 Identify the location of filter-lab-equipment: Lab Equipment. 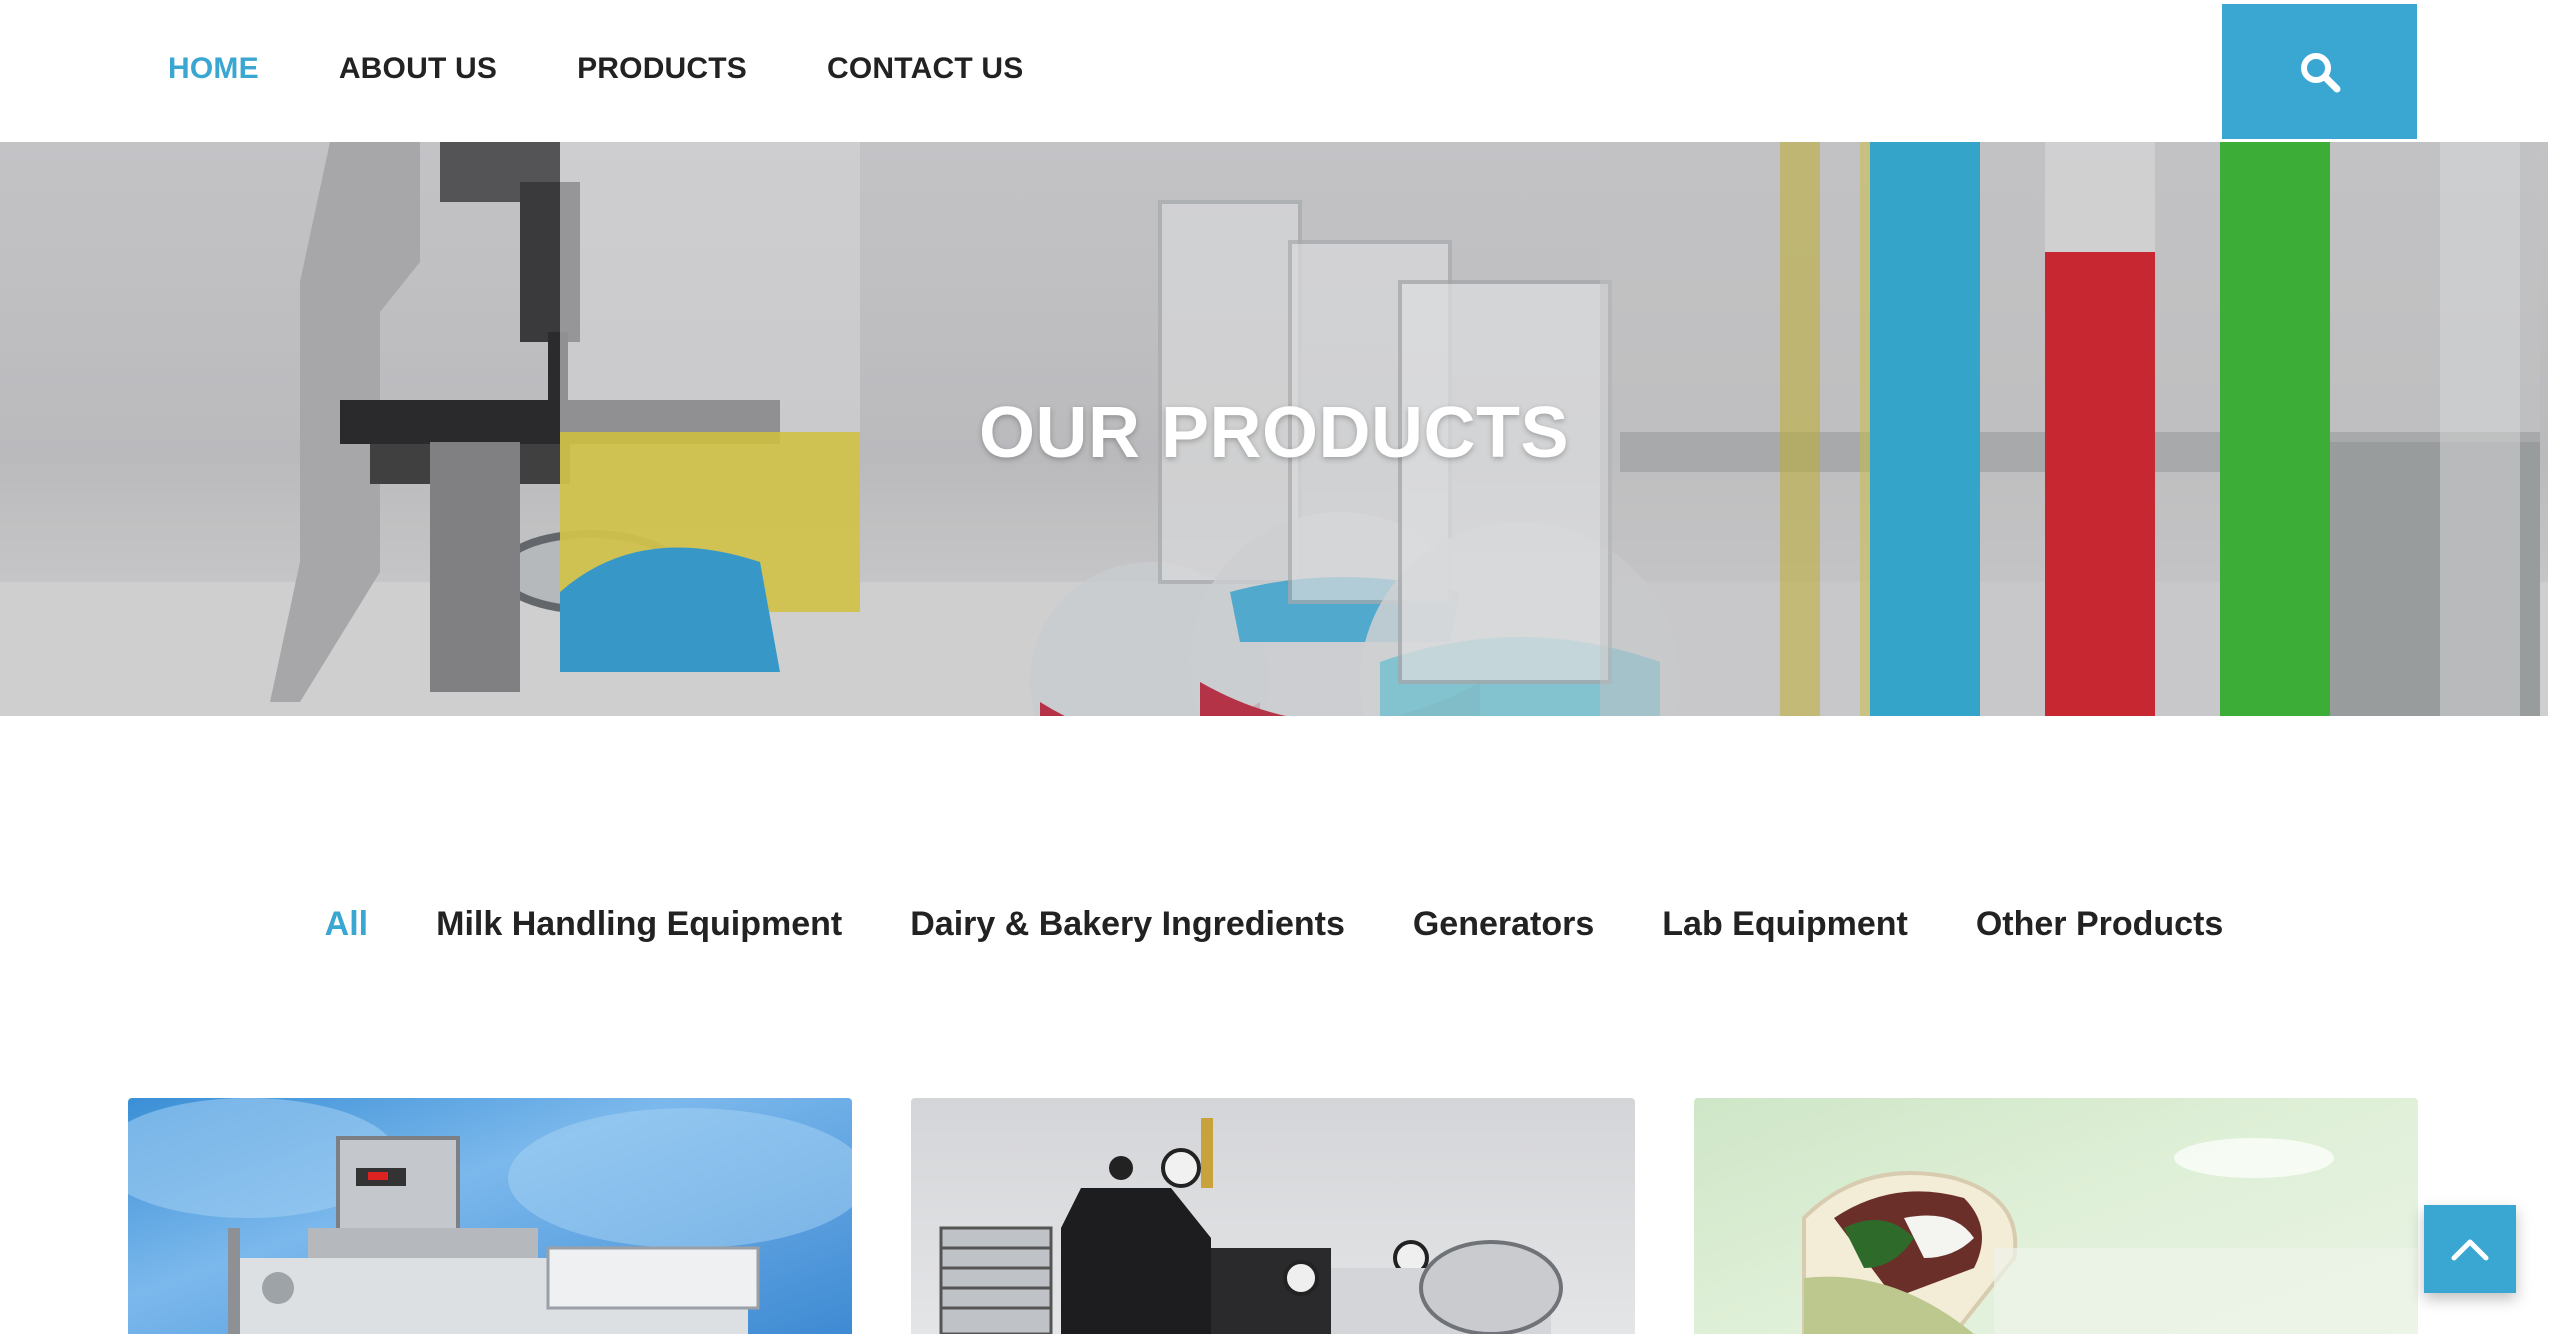
(1785, 924).